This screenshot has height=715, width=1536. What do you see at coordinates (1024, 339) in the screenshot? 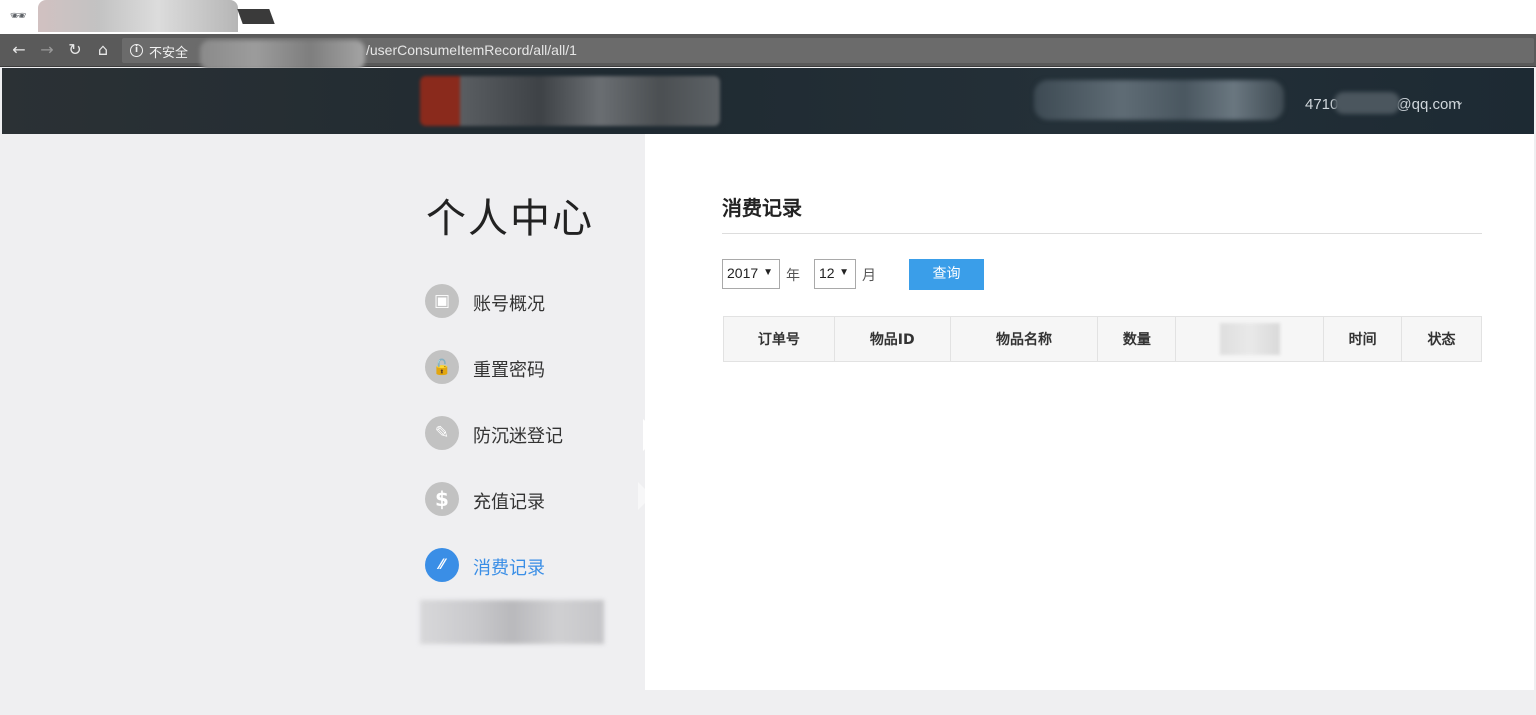
I see `column-item-name: 物品名称` at bounding box center [1024, 339].